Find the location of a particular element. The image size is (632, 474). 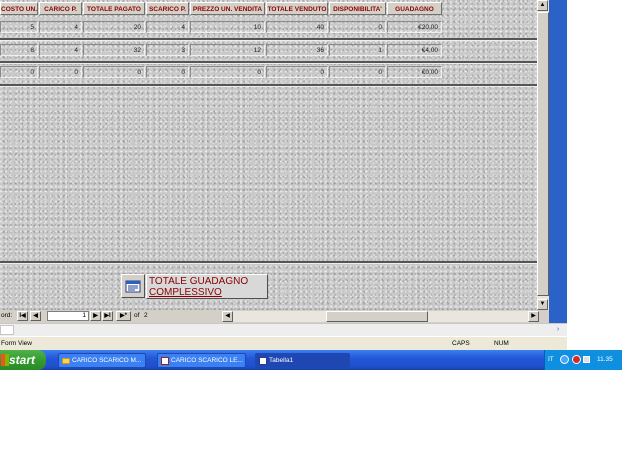

horizontal-scrollbar: ◀ ▶ is located at coordinates (380, 316).